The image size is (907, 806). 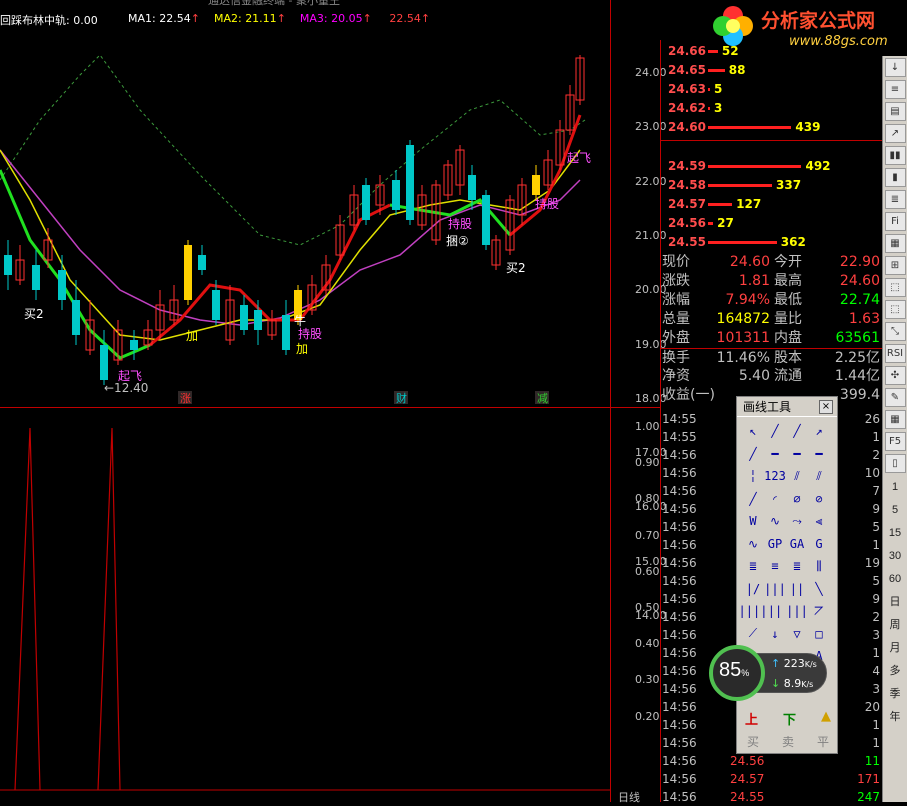 I want to click on toolbar-icon: F5, so click(x=895, y=441).